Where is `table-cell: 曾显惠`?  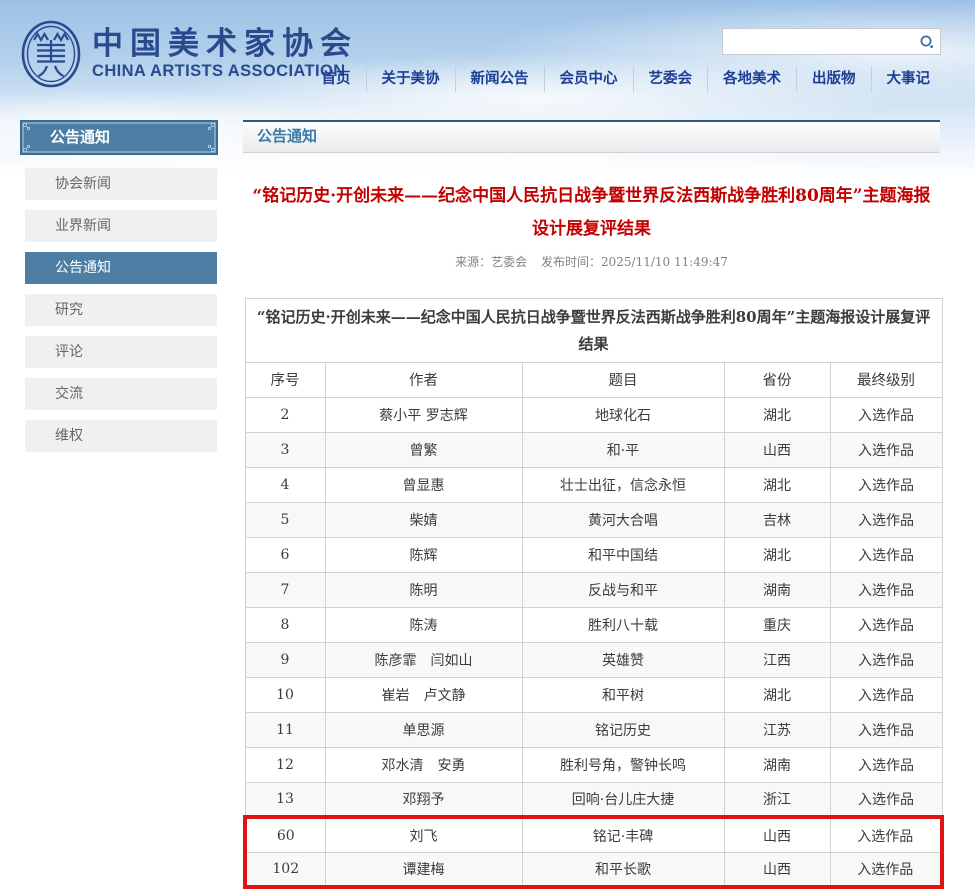
table-cell: 曾显惠 is located at coordinates (423, 484).